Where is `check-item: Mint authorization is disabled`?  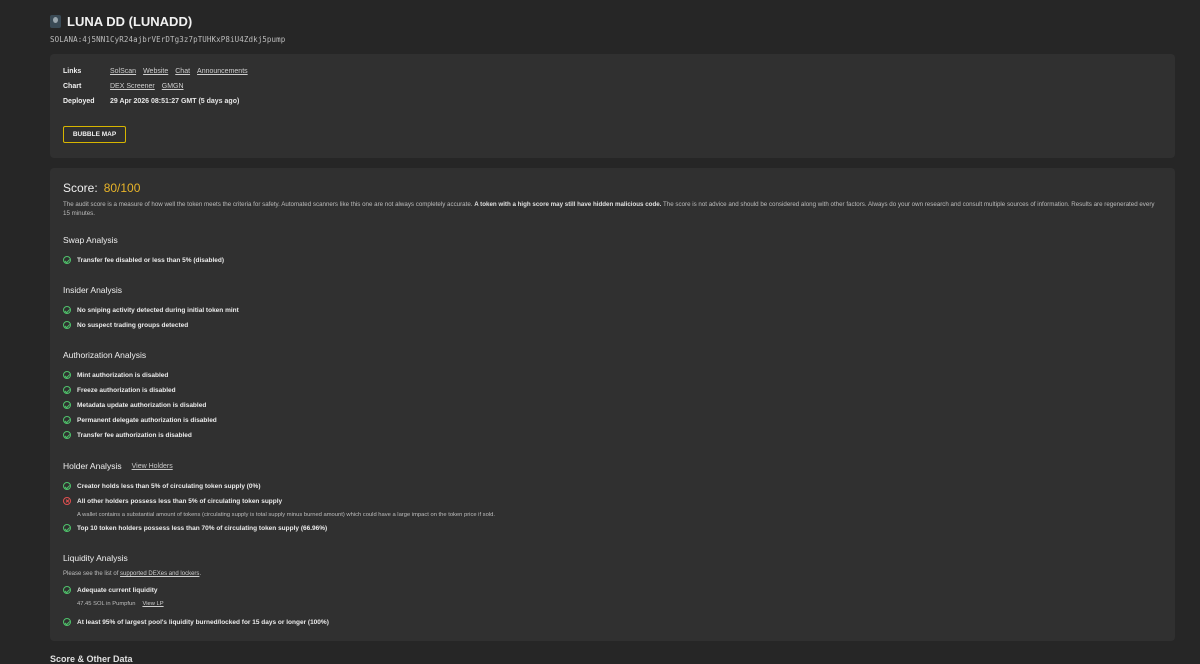
check-item: Mint authorization is disabled is located at coordinates (115, 375).